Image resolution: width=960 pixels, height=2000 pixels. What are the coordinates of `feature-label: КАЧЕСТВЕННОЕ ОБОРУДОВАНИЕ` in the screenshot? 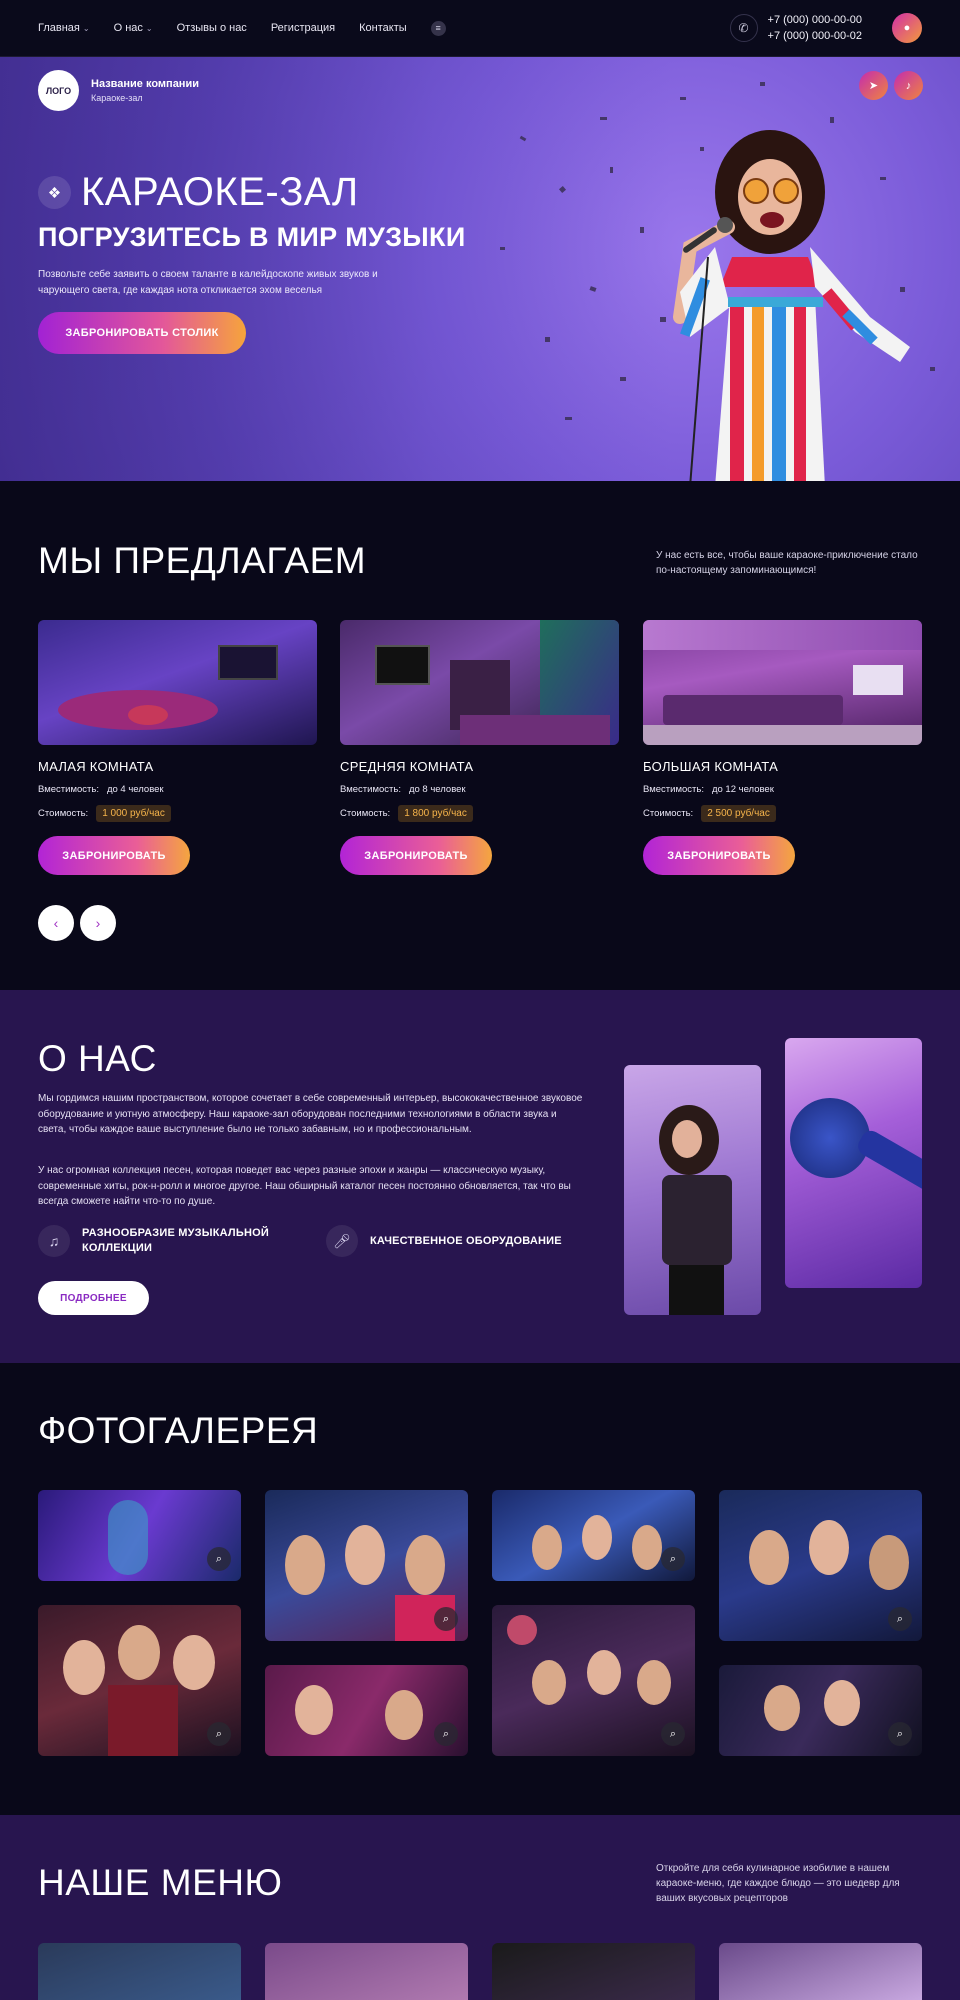 It's located at (466, 1240).